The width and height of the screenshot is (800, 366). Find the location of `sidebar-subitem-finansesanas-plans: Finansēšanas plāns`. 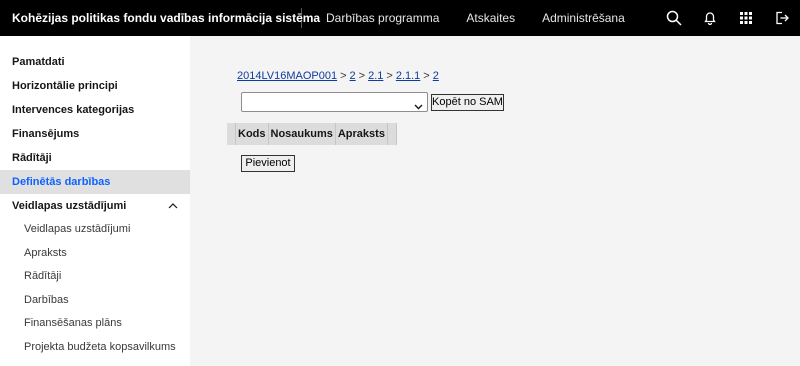

sidebar-subitem-finansesanas-plans: Finansēšanas plāns is located at coordinates (95, 324).